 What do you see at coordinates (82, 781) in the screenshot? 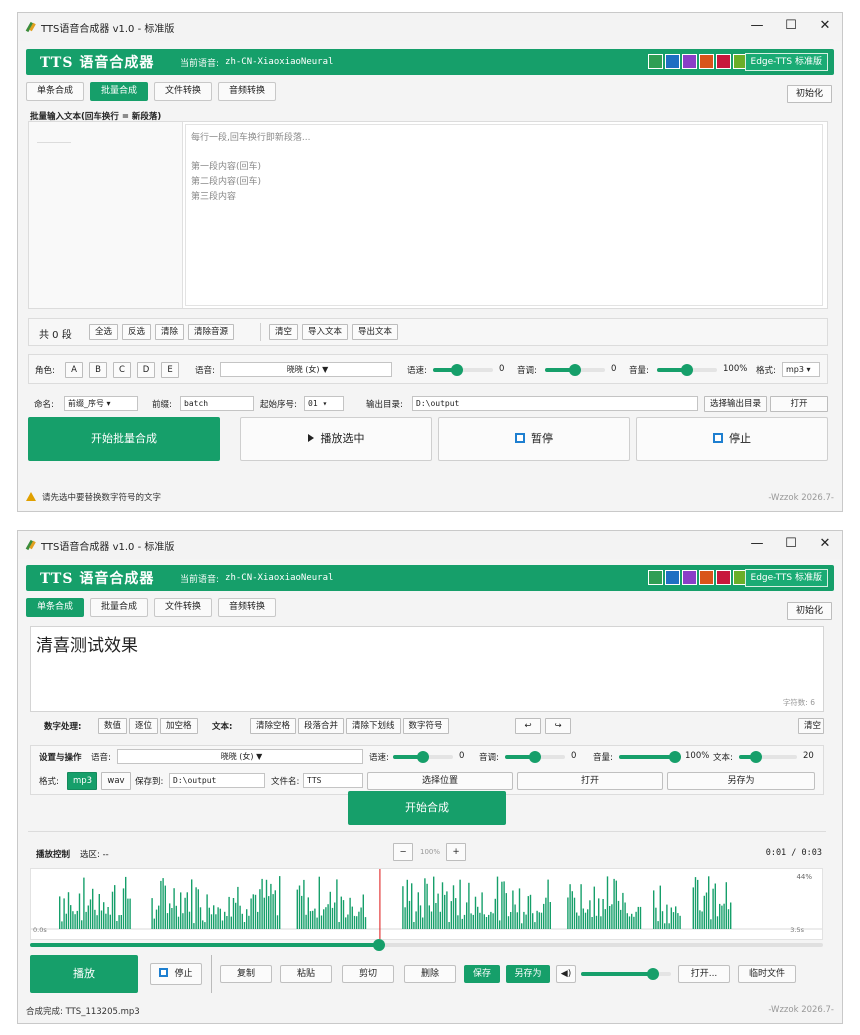
I see `format-mp3-button: mp3` at bounding box center [82, 781].